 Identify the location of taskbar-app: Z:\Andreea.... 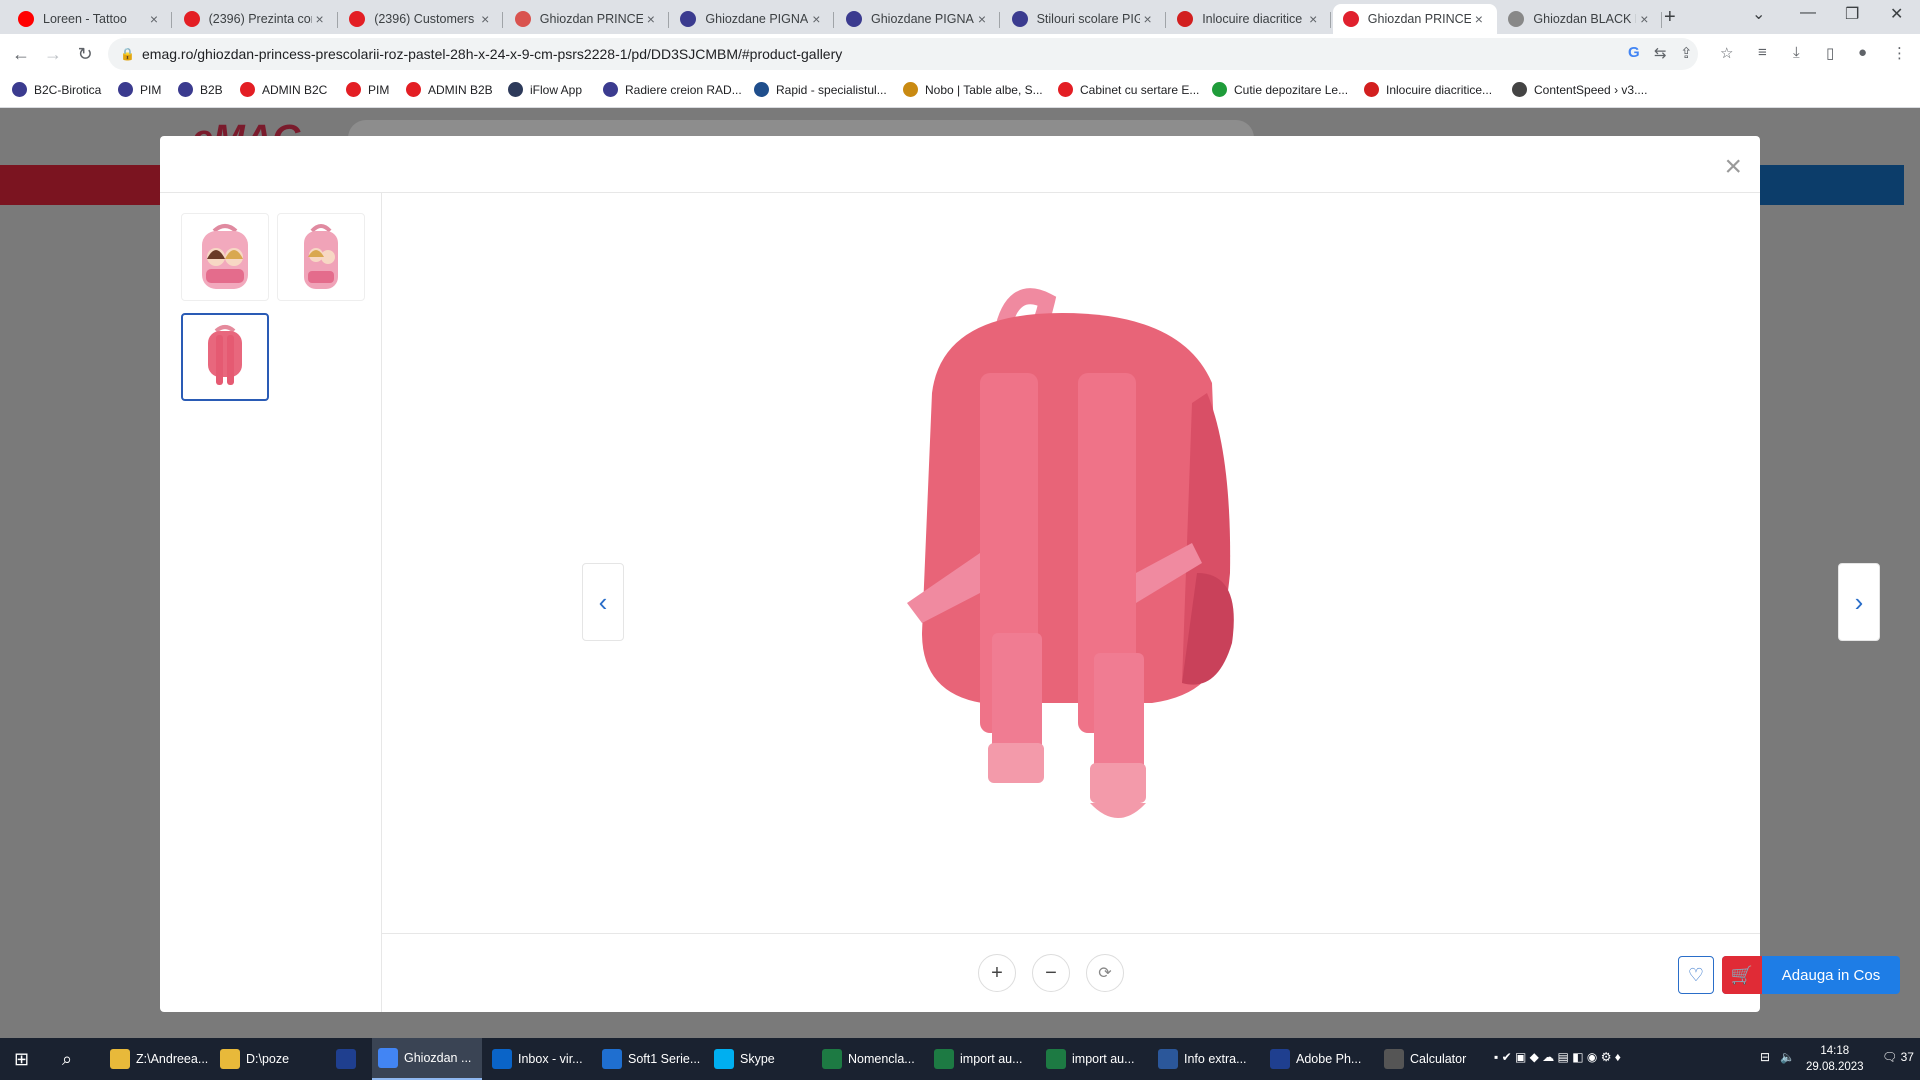
(157, 1059).